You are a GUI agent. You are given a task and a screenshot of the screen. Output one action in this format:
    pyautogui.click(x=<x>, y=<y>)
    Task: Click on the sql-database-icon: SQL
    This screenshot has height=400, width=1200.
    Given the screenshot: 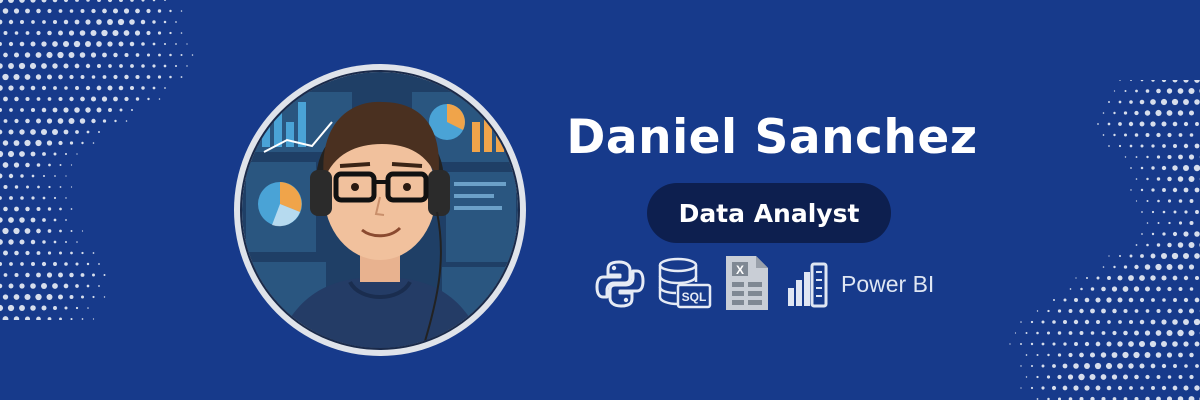 What is the action you would take?
    pyautogui.click(x=685, y=283)
    